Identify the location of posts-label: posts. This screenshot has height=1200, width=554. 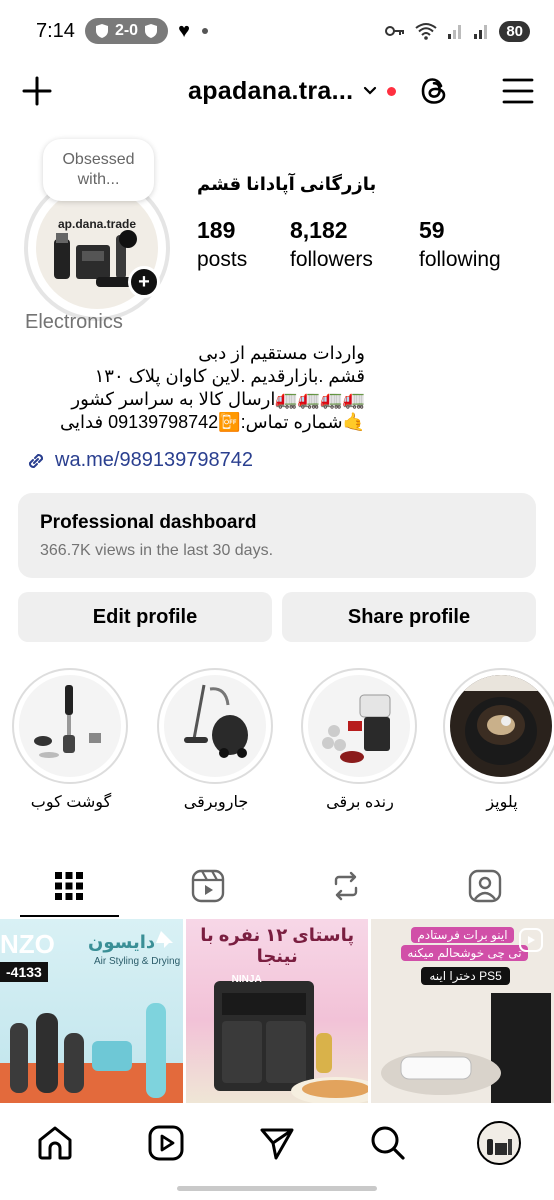
(222, 259).